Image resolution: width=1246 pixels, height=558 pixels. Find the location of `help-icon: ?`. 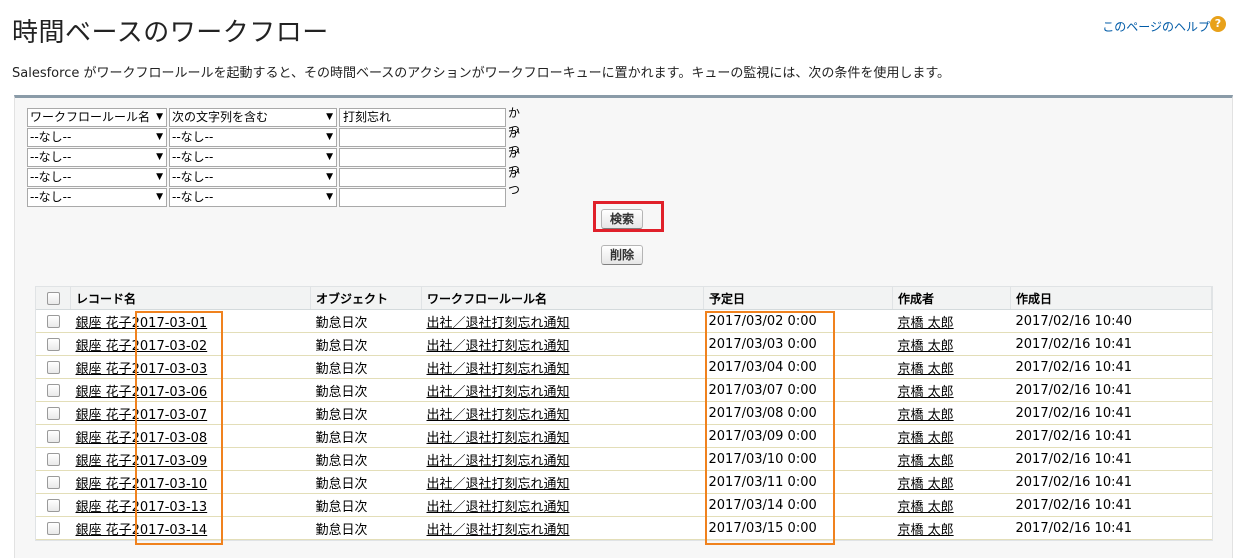

help-icon: ? is located at coordinates (1218, 24).